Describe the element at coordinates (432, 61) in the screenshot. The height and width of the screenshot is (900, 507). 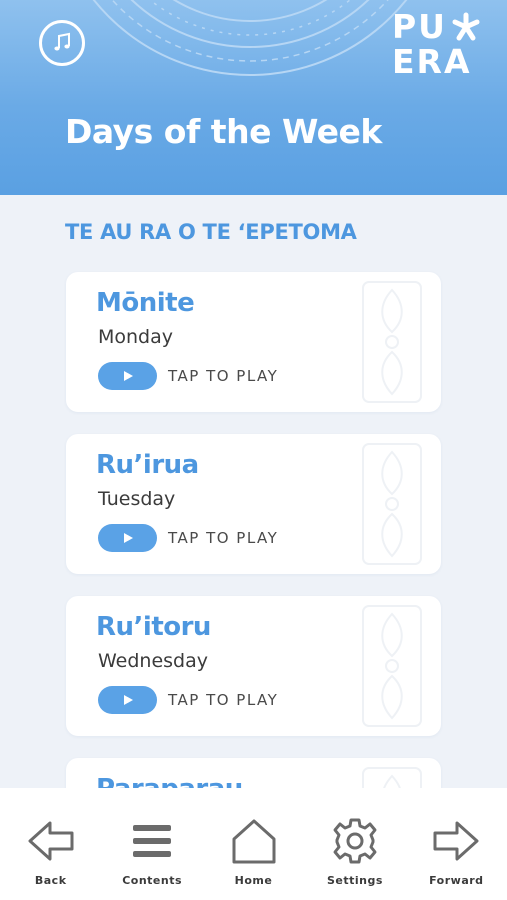
I see `logo-text-era: ERA` at that location.